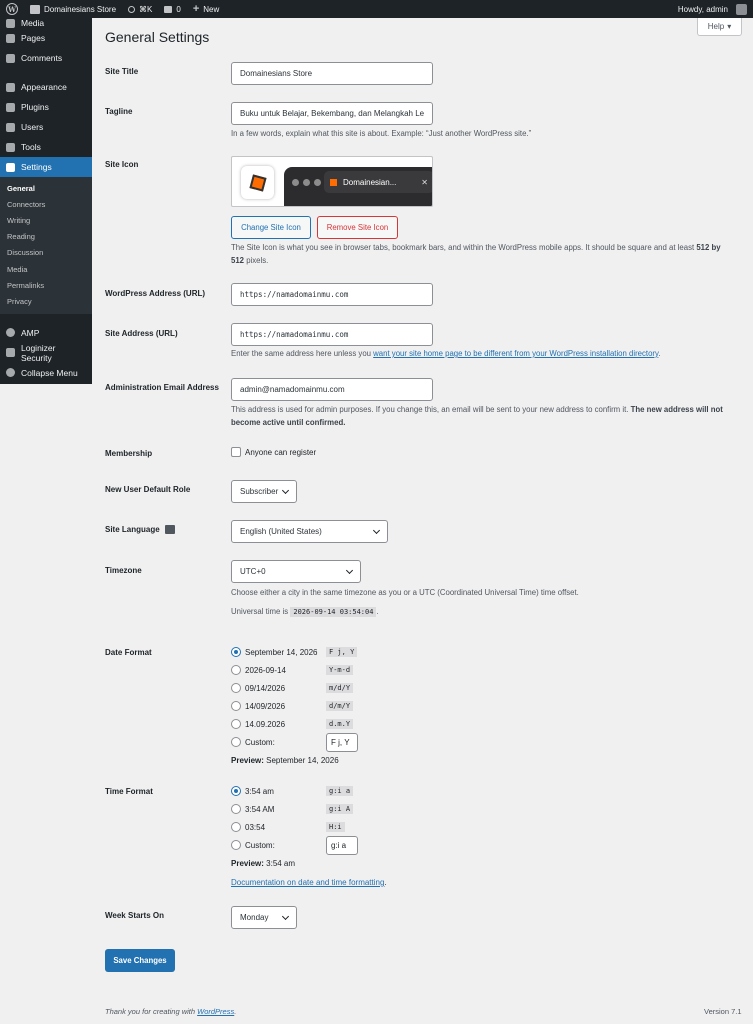 The image size is (753, 1024). Describe the element at coordinates (46, 204) in the screenshot. I see `submenu-item-connectors: Connectors` at that location.